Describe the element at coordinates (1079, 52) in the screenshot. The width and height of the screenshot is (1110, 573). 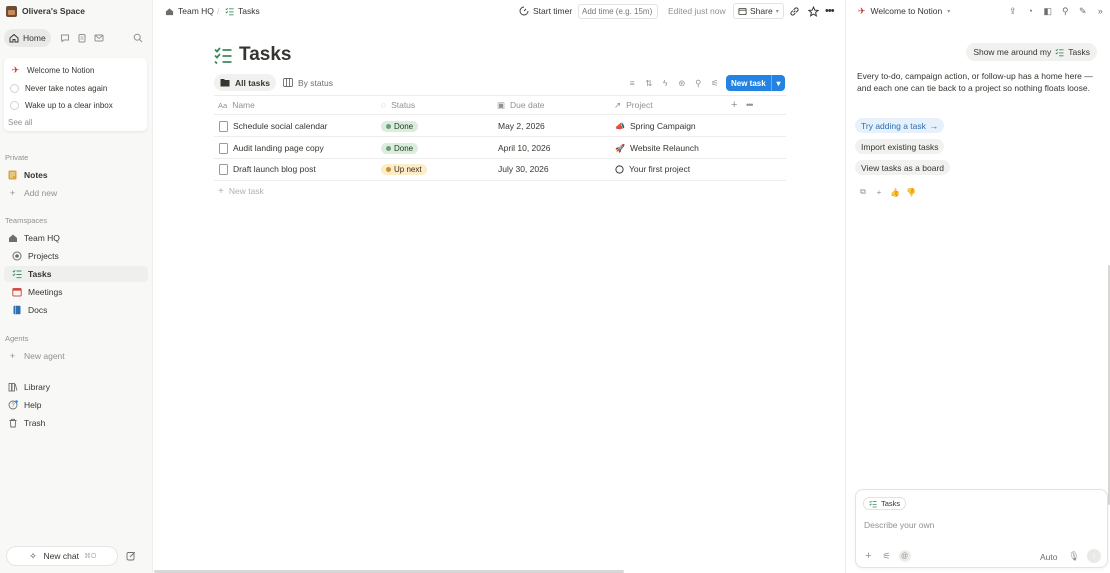
I see `user-message-page-mention: Tasks` at that location.